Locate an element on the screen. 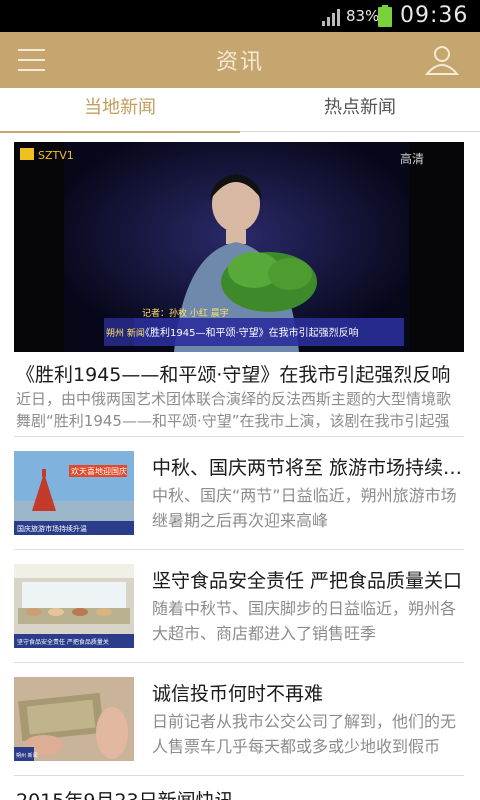  thumb-caption: 国庆旅游市场持续升温 is located at coordinates (52, 528).